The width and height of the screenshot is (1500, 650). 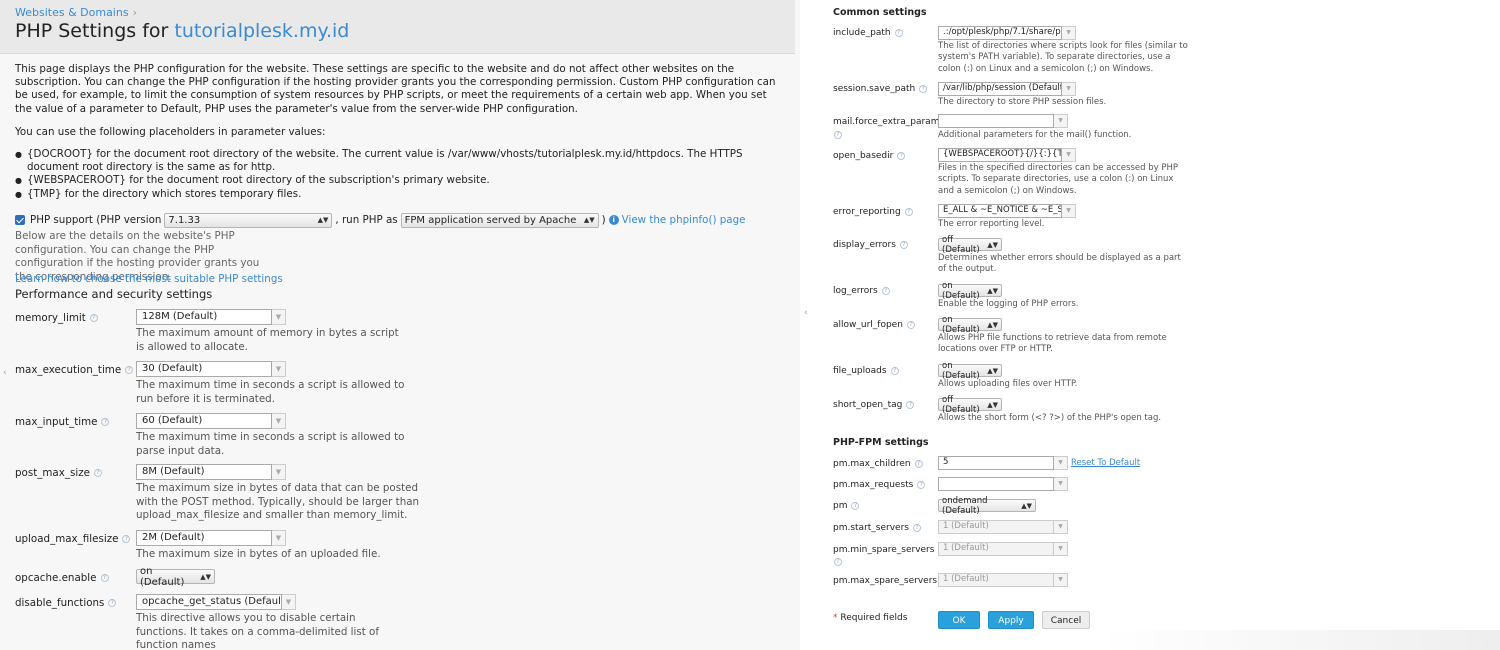 I want to click on breadcrumb-websites-domains: Websites & Domains, so click(x=72, y=12).